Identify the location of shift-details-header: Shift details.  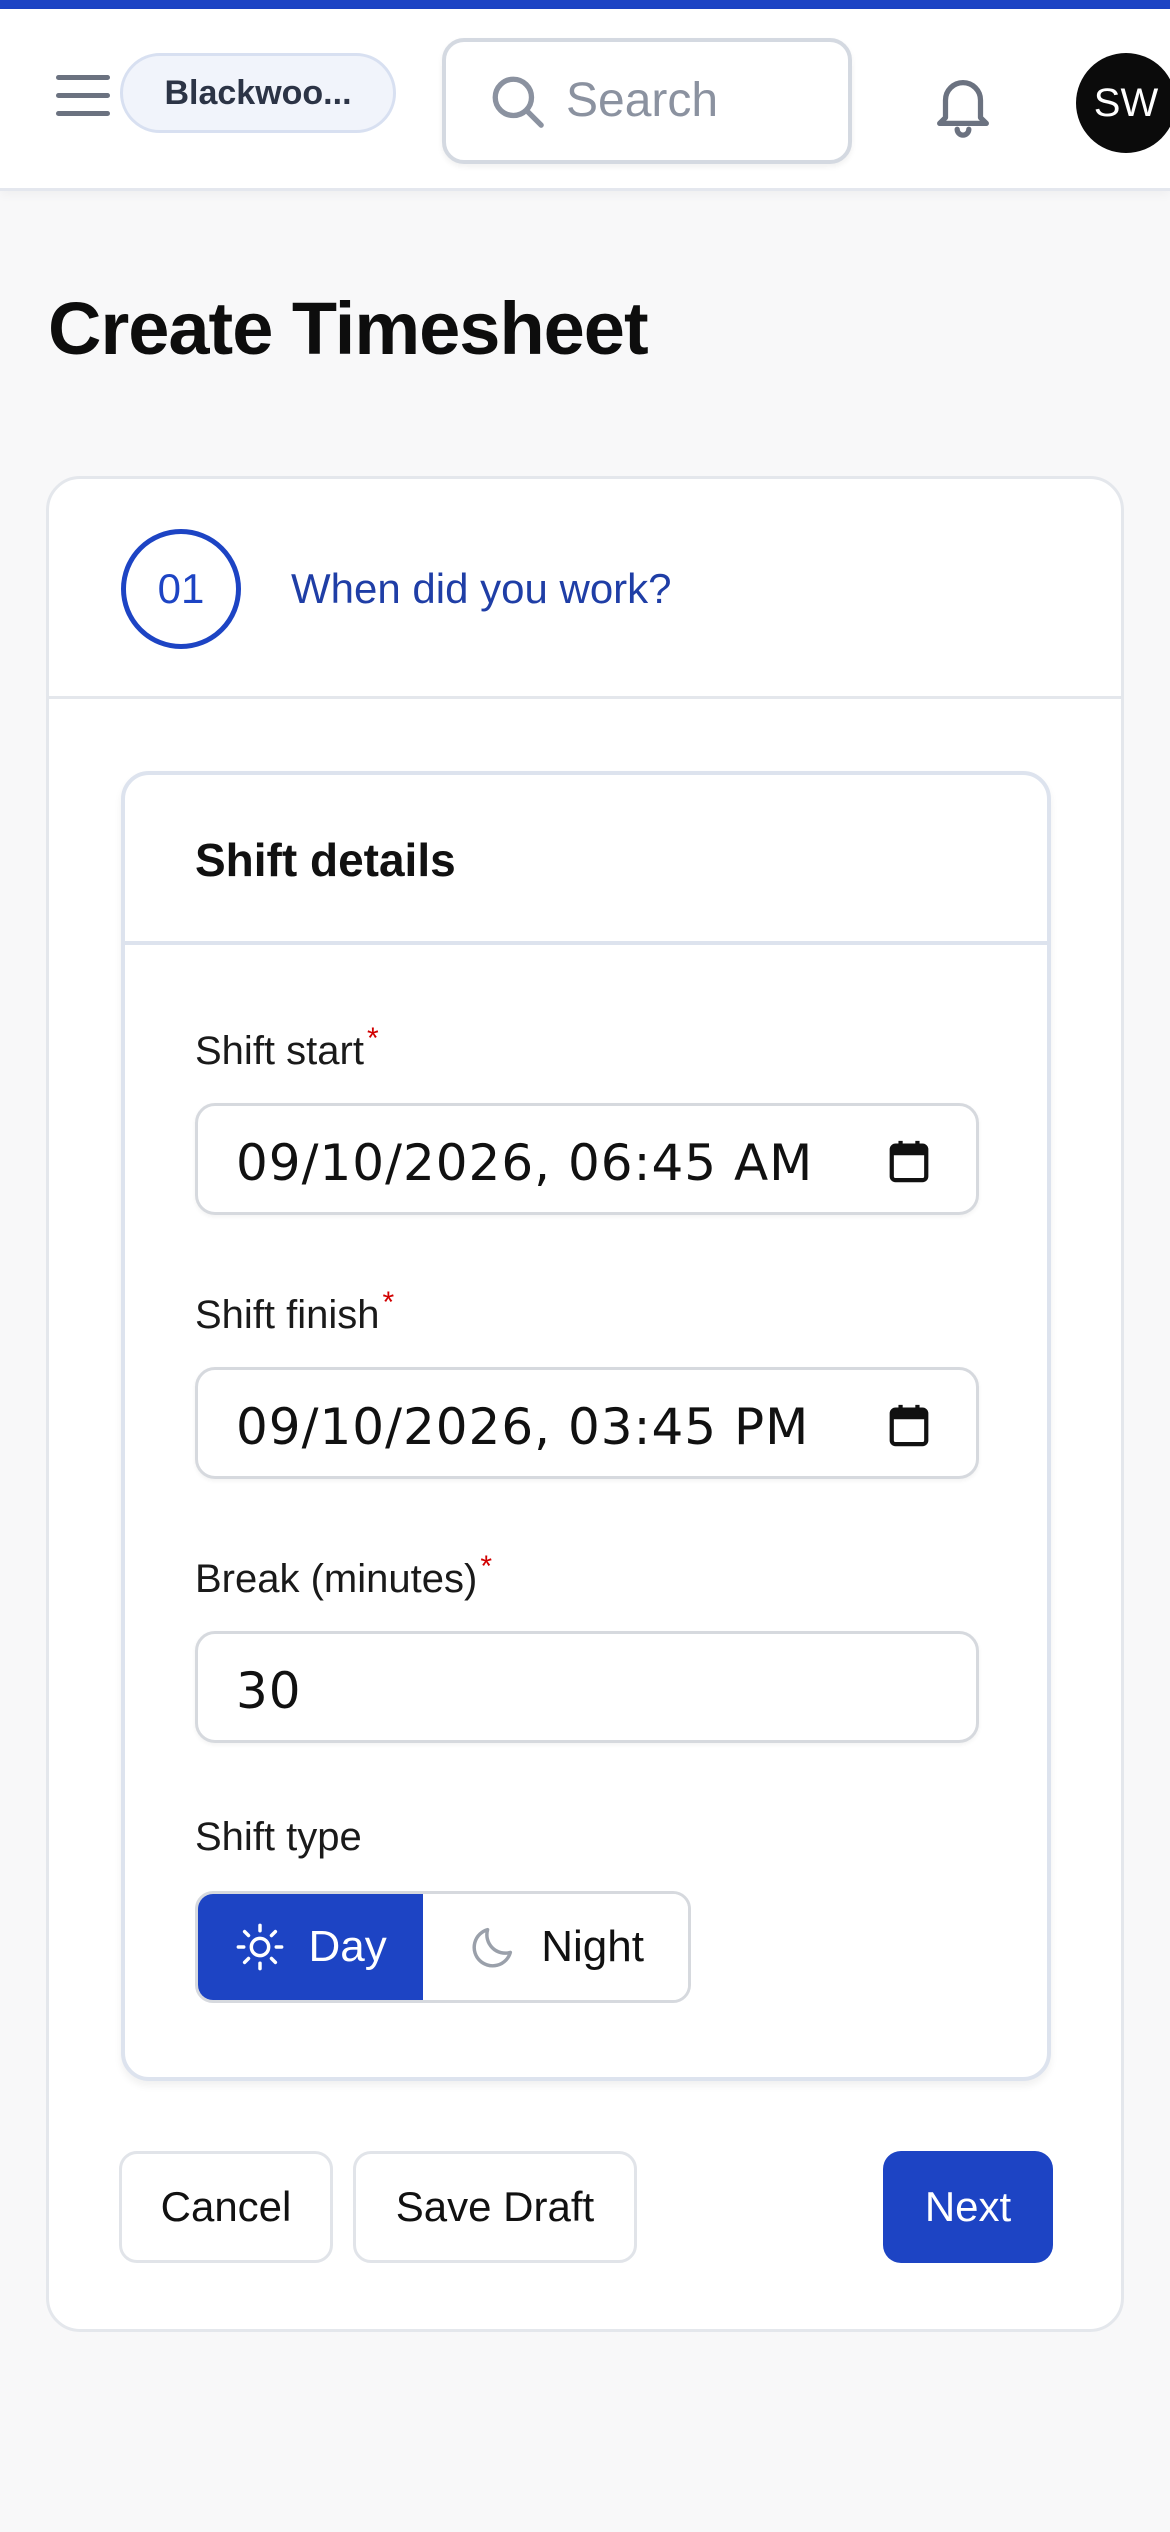
(586, 860).